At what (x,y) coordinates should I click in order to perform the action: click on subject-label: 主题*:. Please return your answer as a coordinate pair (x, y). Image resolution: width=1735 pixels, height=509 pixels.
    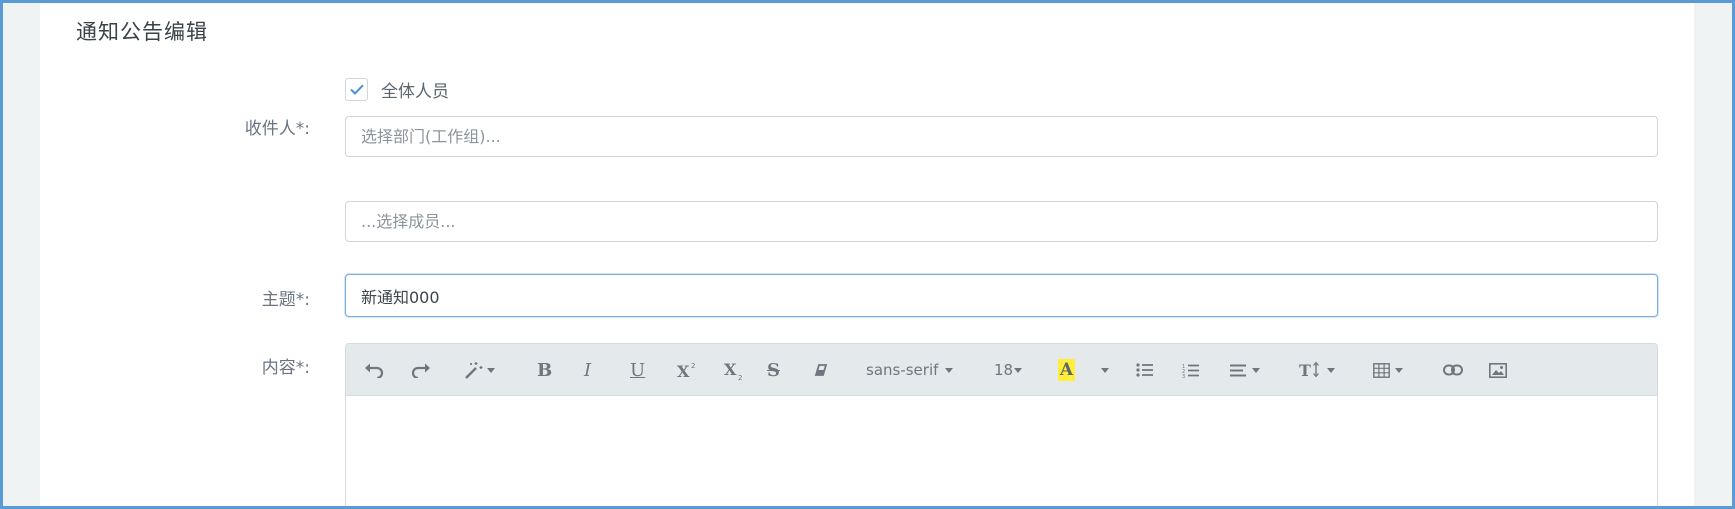
    Looking at the image, I should click on (285, 300).